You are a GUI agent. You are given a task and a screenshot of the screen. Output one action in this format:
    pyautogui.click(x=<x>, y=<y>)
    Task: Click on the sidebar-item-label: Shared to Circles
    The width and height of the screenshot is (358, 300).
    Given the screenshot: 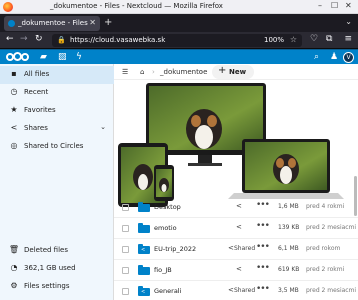 What is the action you would take?
    pyautogui.click(x=54, y=146)
    